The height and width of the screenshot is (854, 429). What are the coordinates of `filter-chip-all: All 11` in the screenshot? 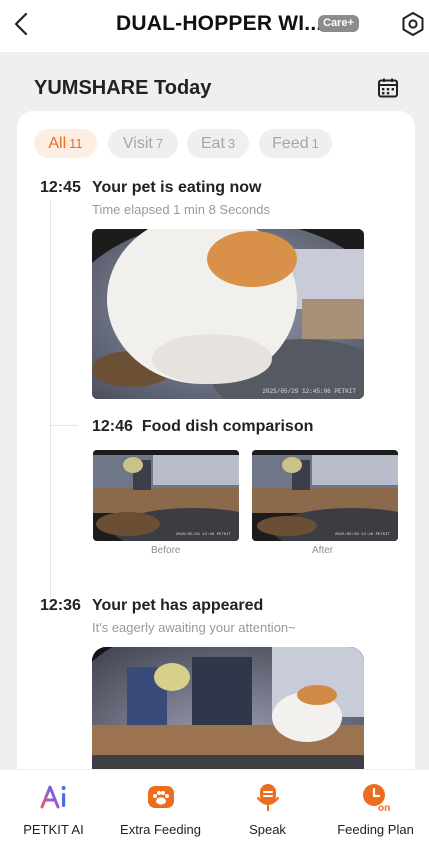 It's located at (65, 143).